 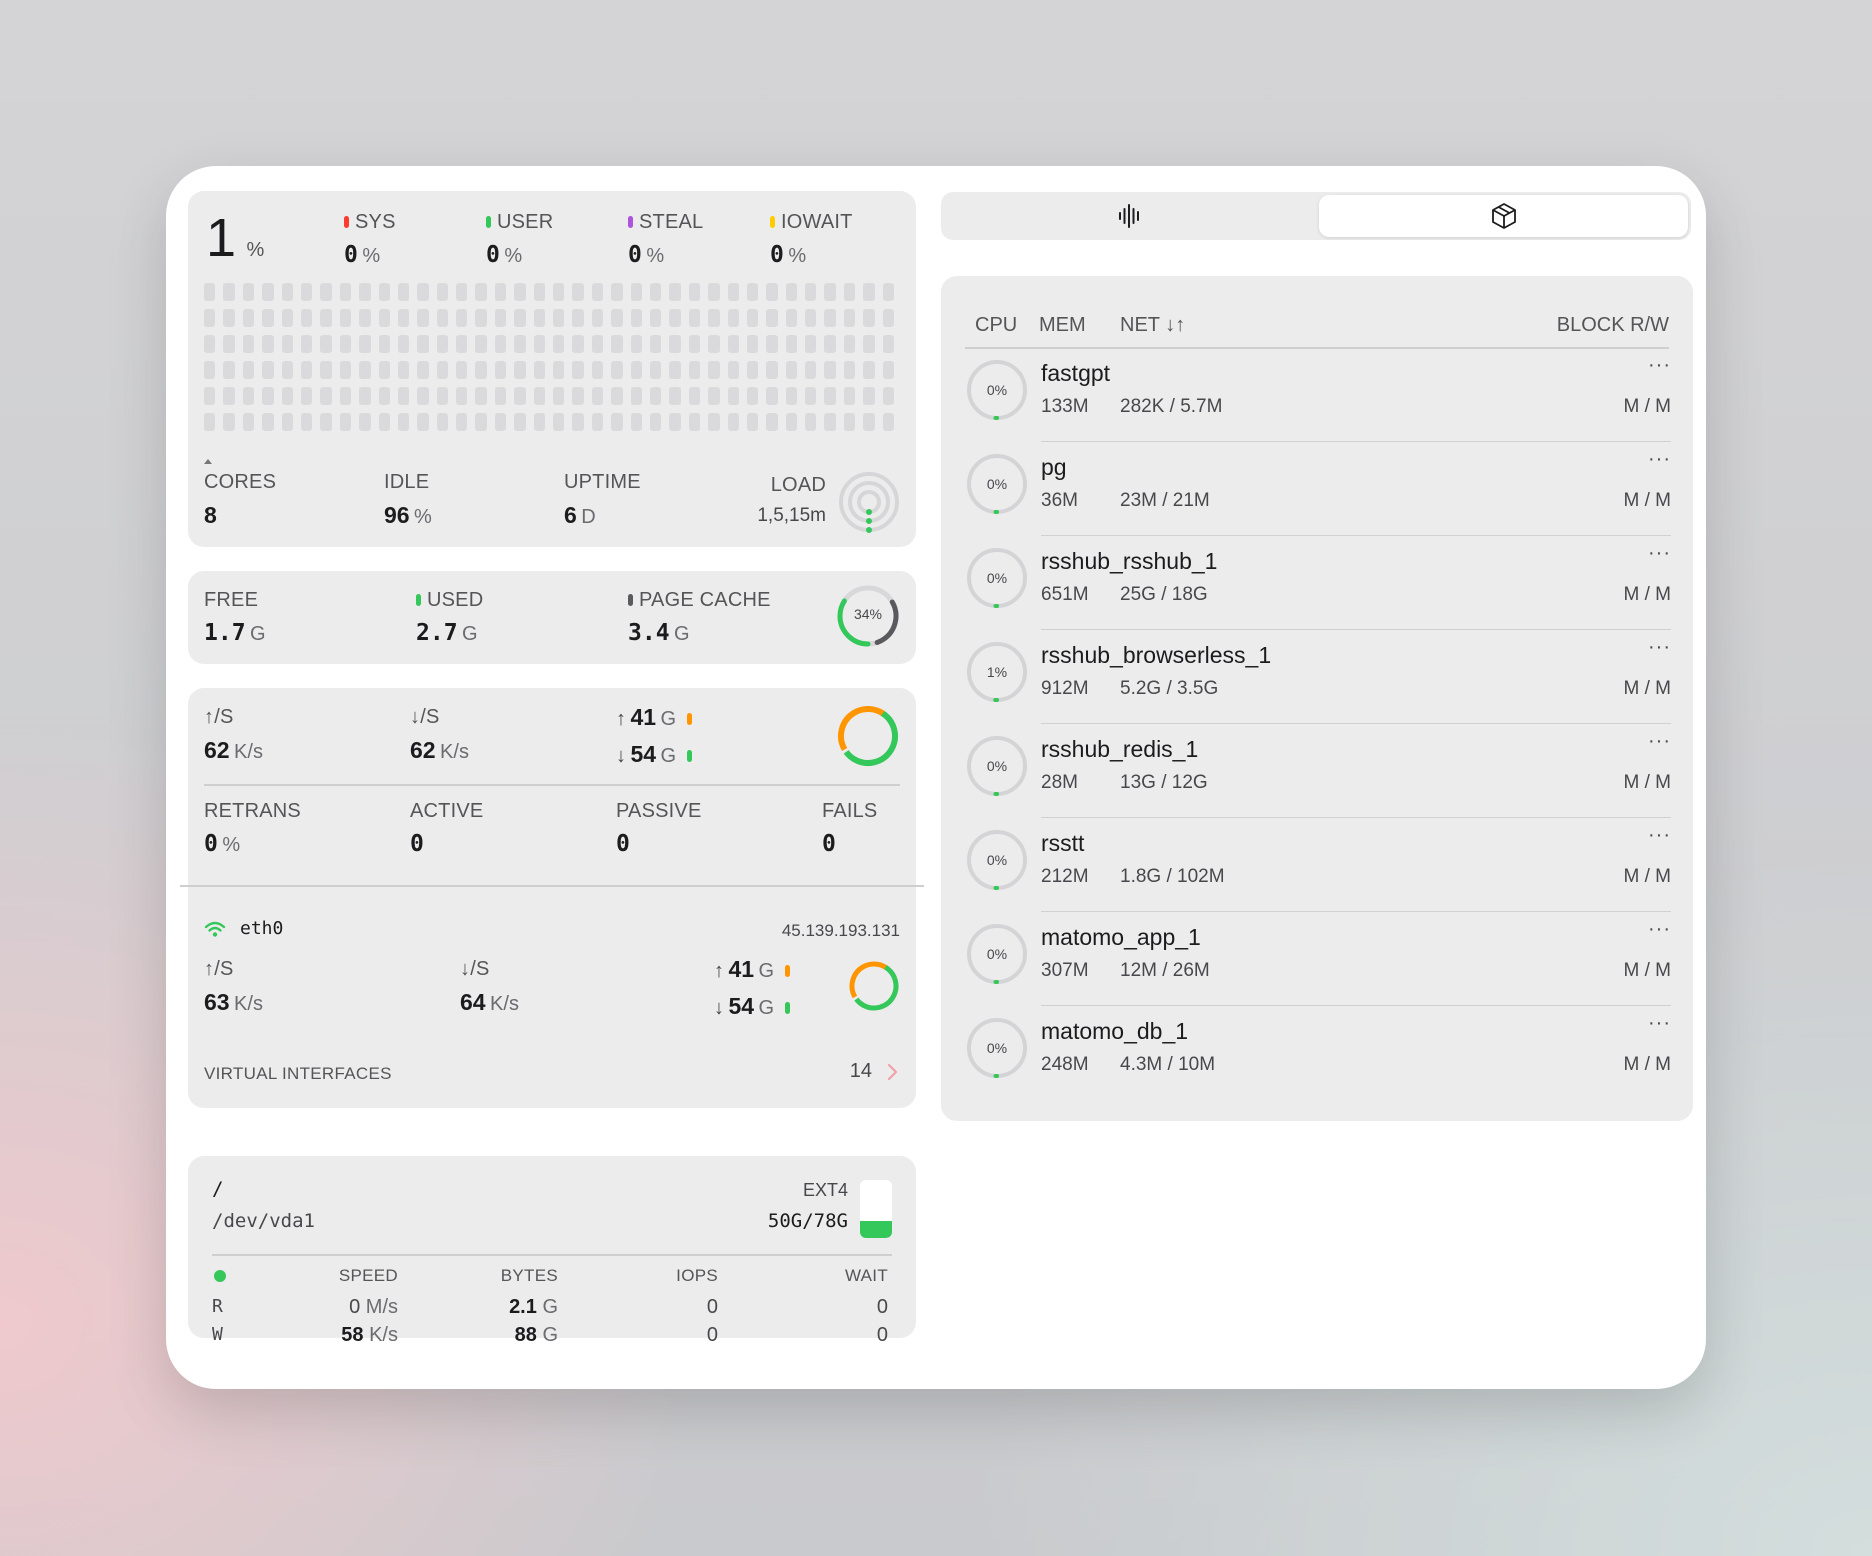 I want to click on container-net: 1.8G / 102M, so click(x=1172, y=876).